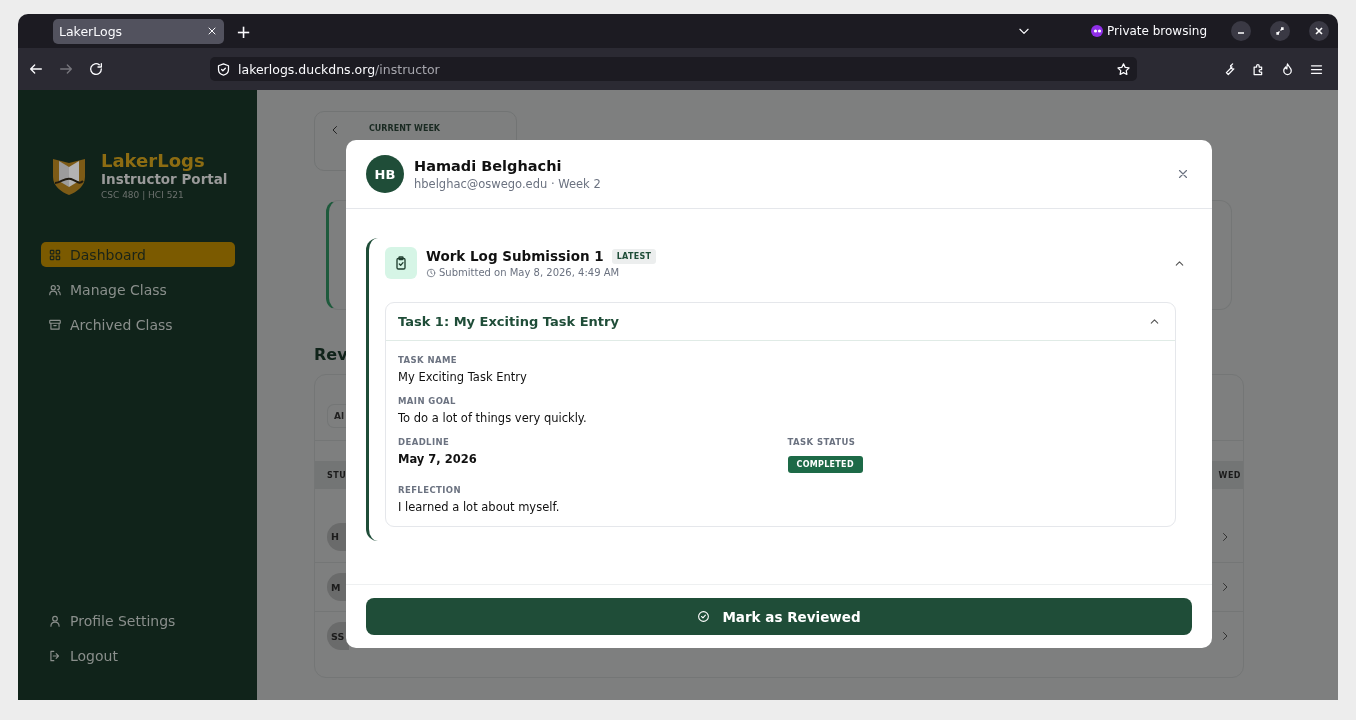  What do you see at coordinates (1287, 69) in the screenshot?
I see `flame-icon` at bounding box center [1287, 69].